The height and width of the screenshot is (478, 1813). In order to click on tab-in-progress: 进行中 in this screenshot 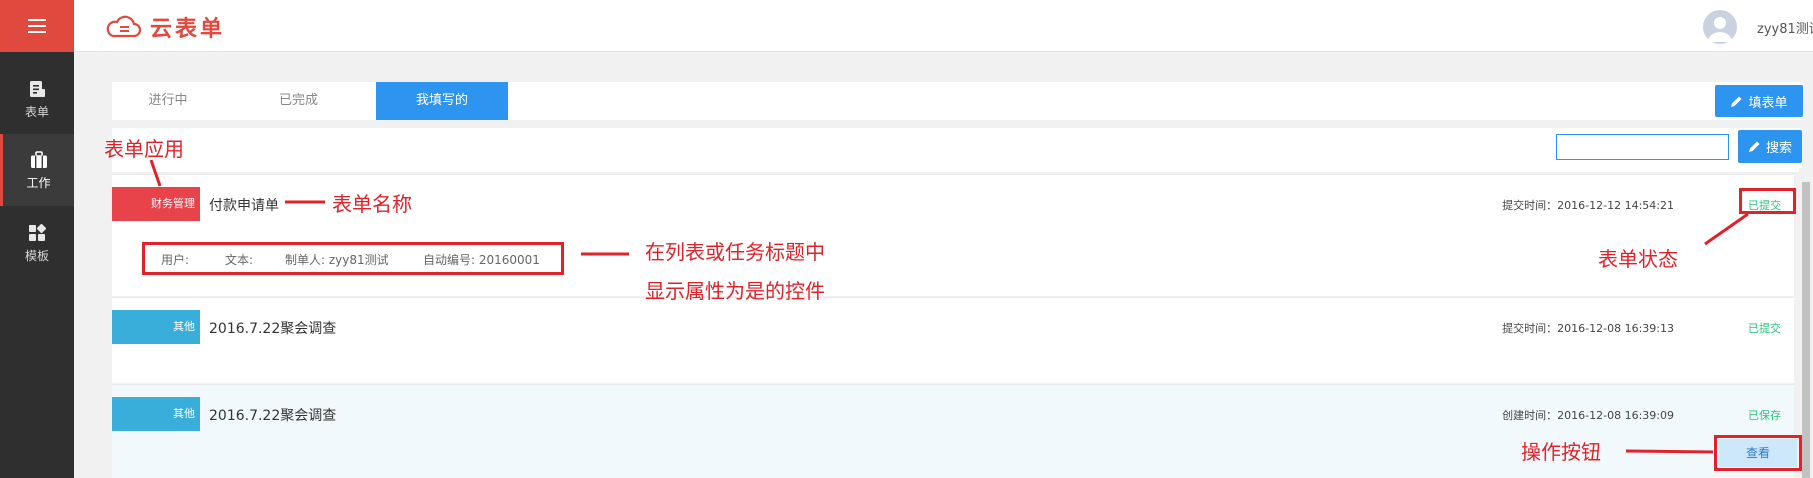, I will do `click(168, 101)`.